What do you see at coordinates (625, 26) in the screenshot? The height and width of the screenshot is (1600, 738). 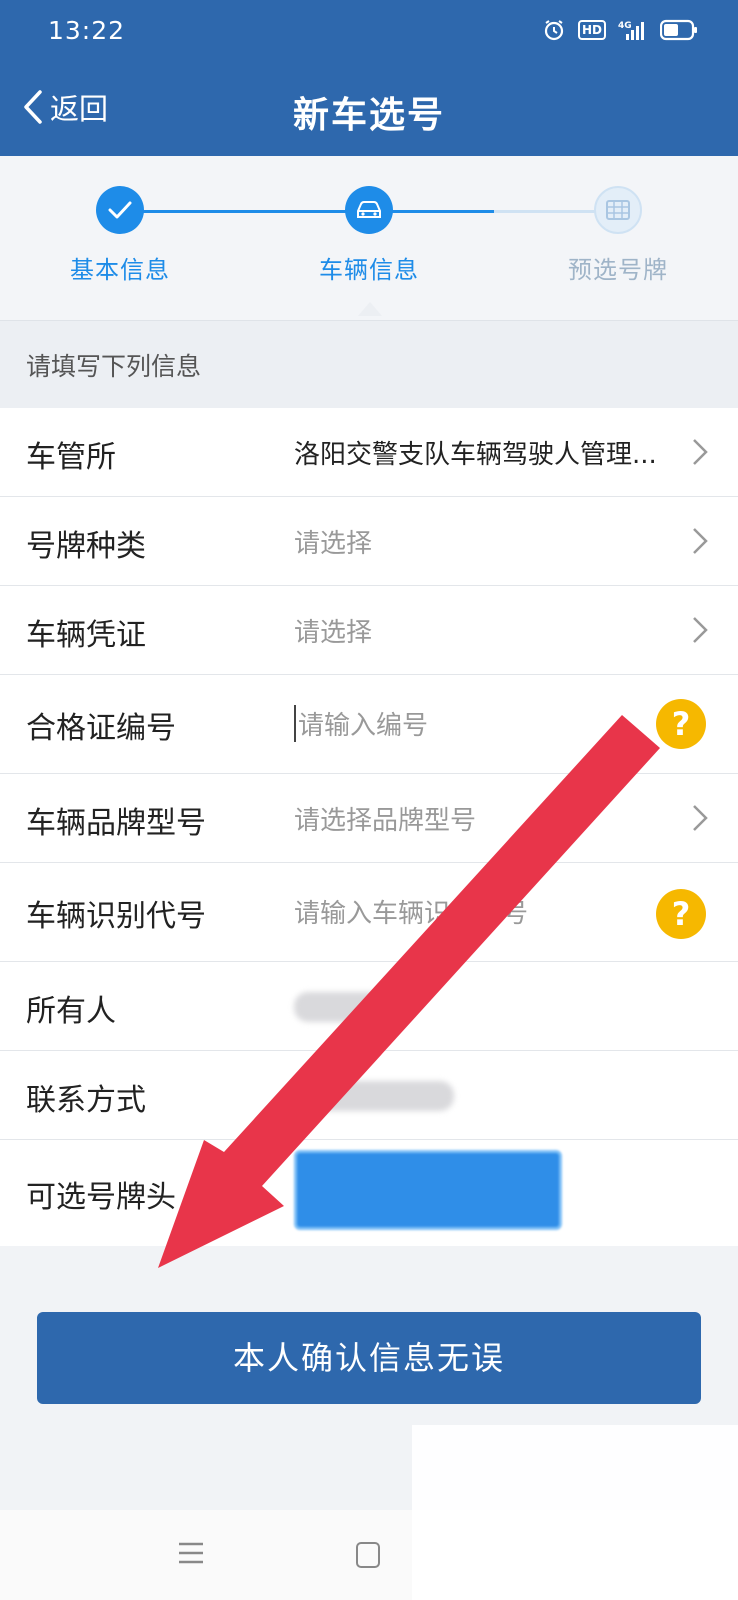 I see `svg-text: 4G` at bounding box center [625, 26].